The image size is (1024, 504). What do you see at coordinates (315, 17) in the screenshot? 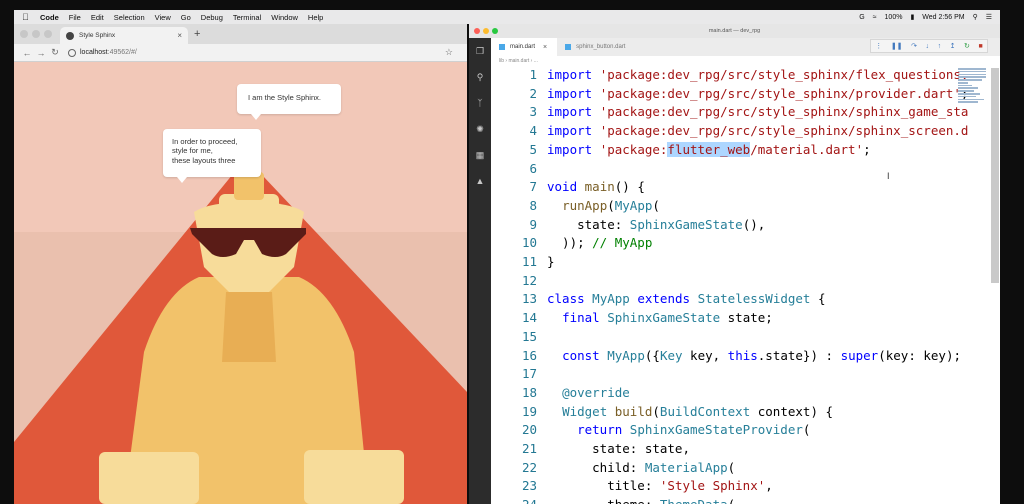
I see `menu-help: Help` at bounding box center [315, 17].